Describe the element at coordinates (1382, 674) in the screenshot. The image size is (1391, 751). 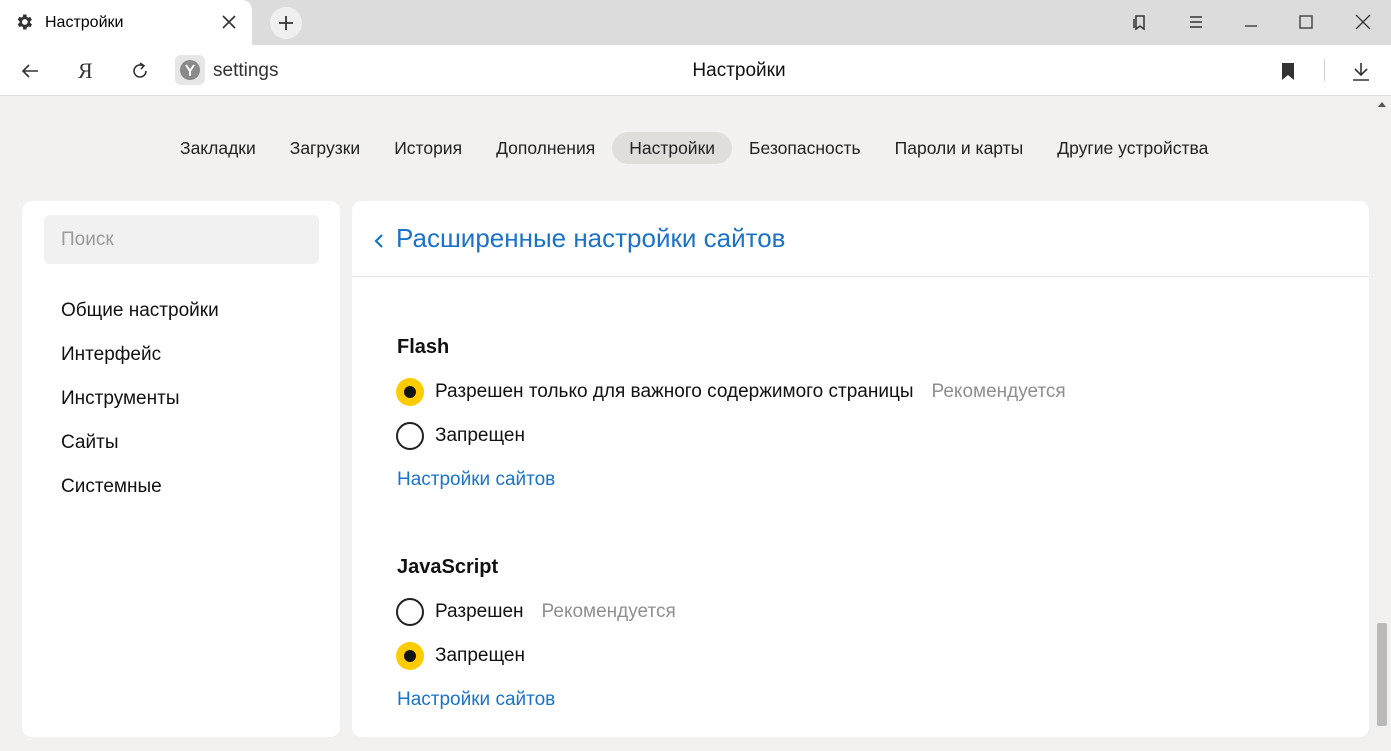
I see `scrollbar-thumb` at that location.